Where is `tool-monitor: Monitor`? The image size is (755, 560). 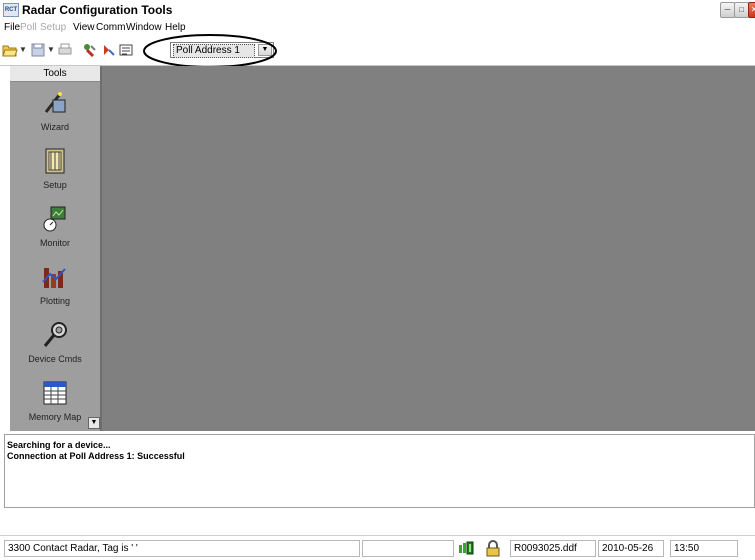 tool-monitor: Monitor is located at coordinates (55, 229).